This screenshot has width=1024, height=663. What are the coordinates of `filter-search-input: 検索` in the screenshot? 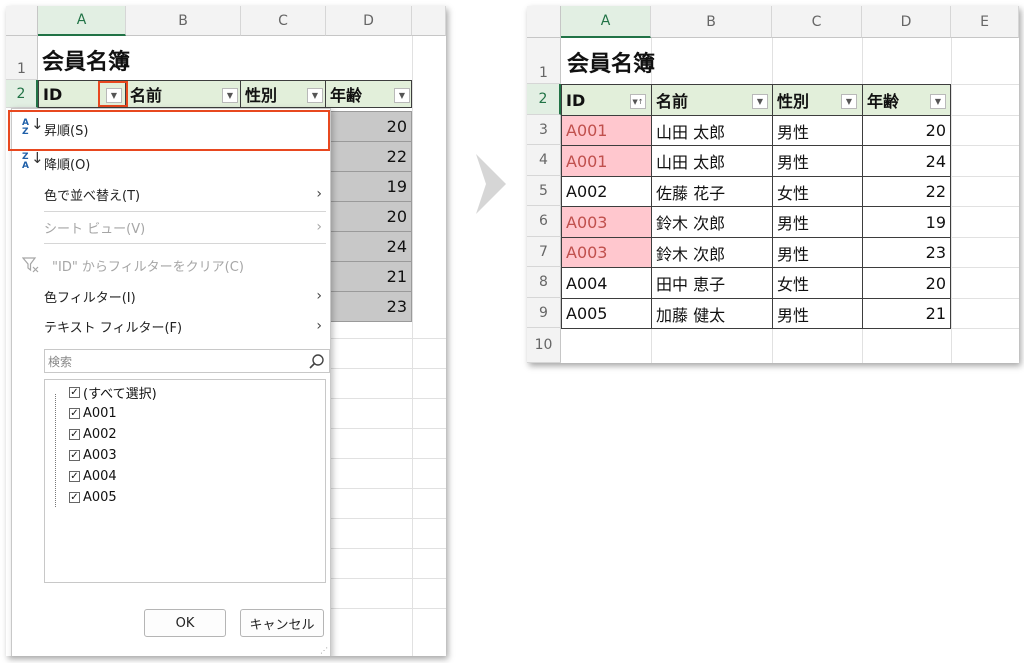 It's located at (187, 361).